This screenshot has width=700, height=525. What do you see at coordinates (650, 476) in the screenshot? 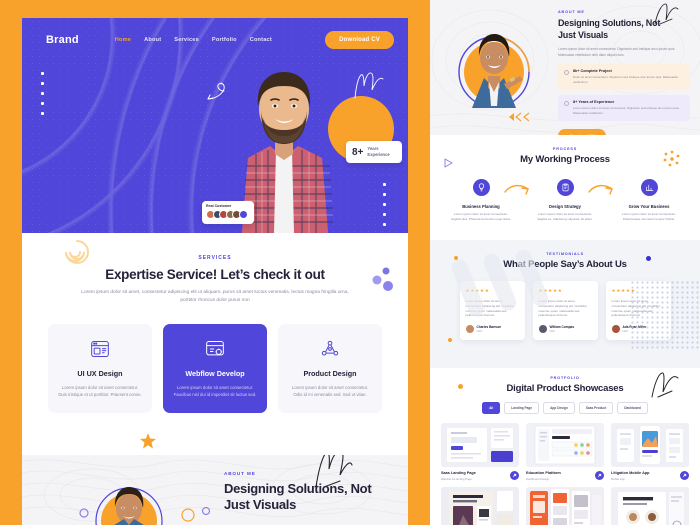
I see `portfolio-meta: Litigation Mobile App Mobile App` at bounding box center [650, 476].